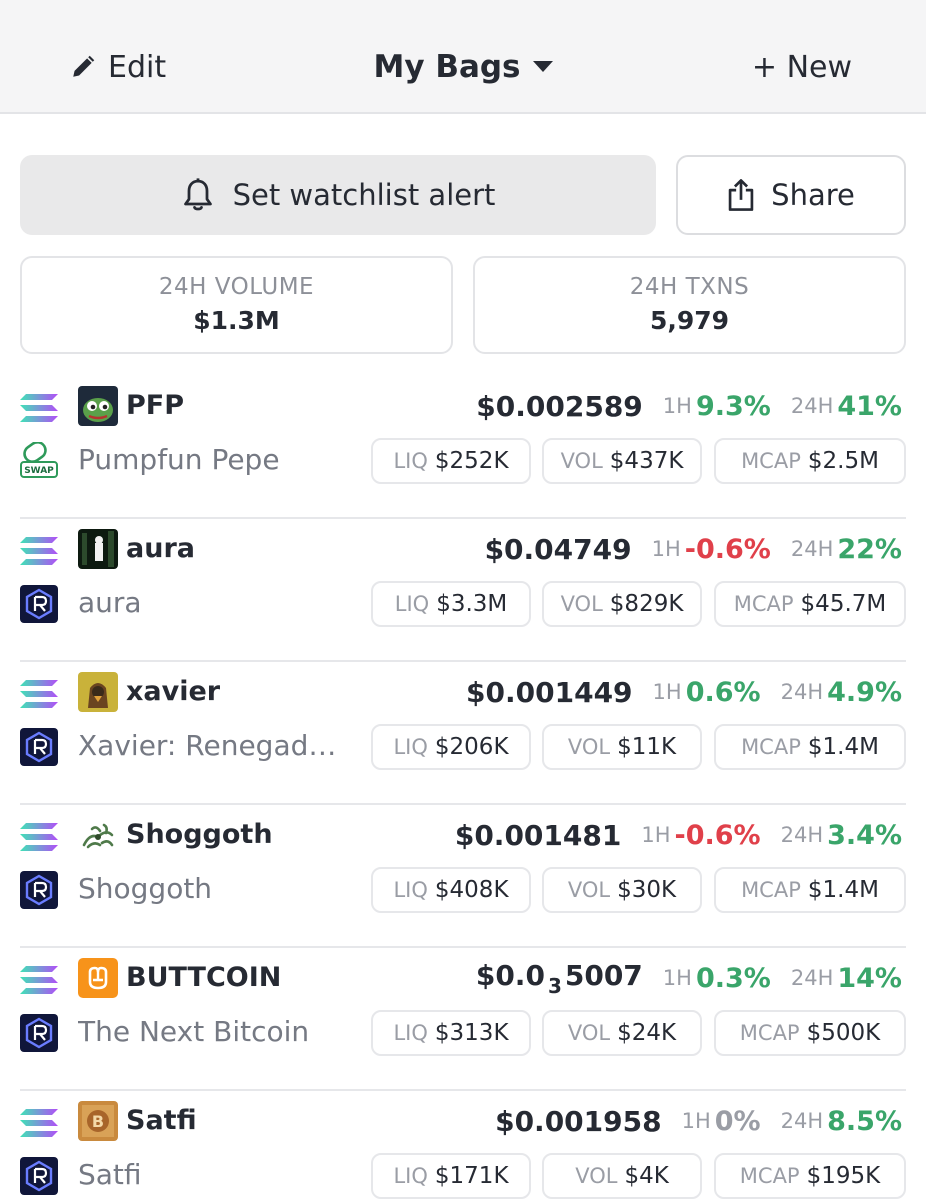 This screenshot has width=926, height=1200. Describe the element at coordinates (689, 320) in the screenshot. I see `stat-value: 5,979` at that location.